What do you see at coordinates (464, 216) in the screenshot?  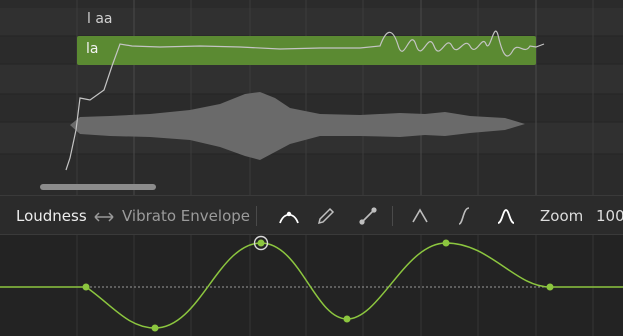 I see `s-curve-shape-icon` at bounding box center [464, 216].